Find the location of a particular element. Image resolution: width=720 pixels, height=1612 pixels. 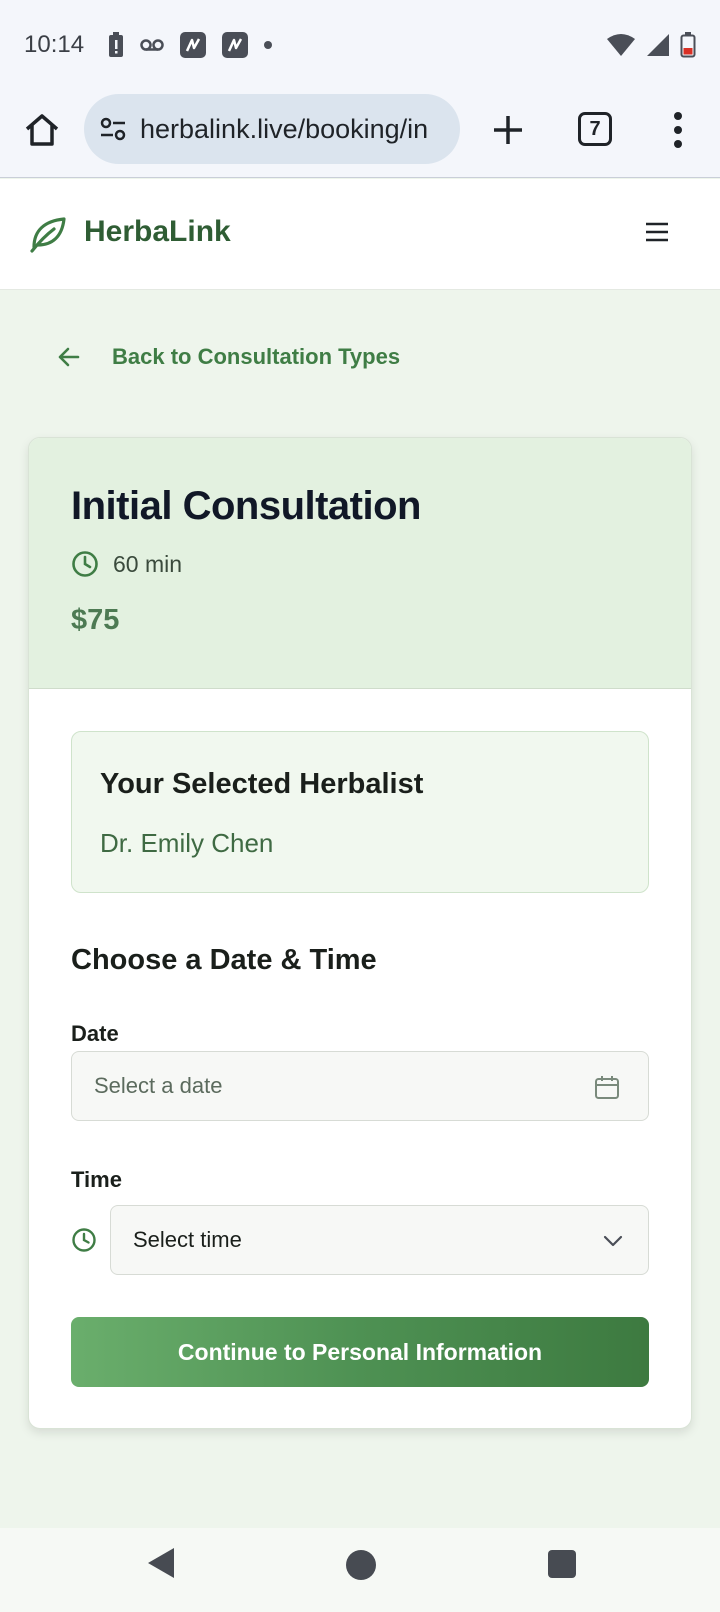

address-bar: herbalink.live/booking/in is located at coordinates (272, 129).